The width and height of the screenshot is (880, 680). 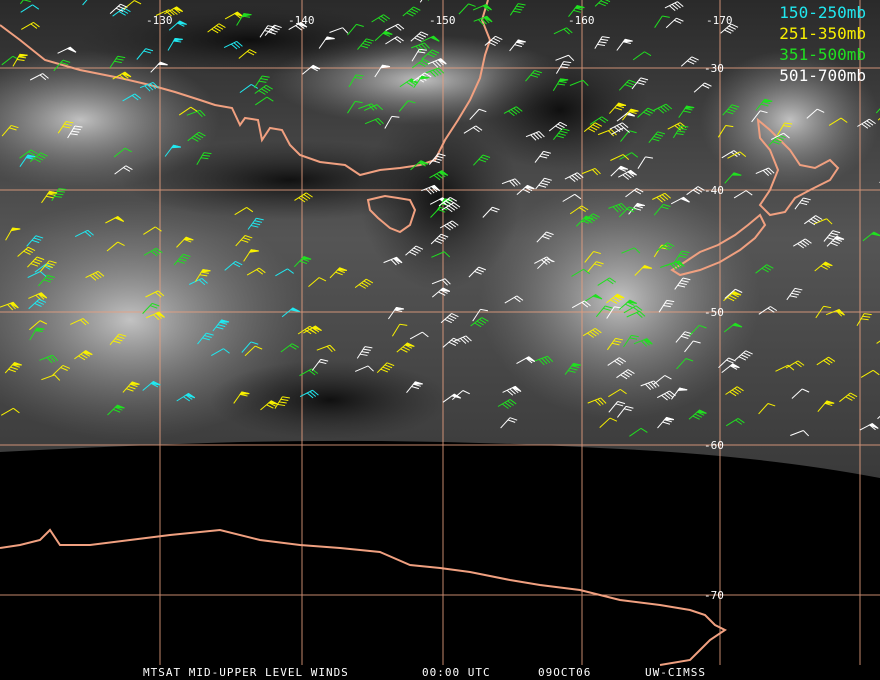 What do you see at coordinates (581, 20) in the screenshot?
I see `lon-label: -160` at bounding box center [581, 20].